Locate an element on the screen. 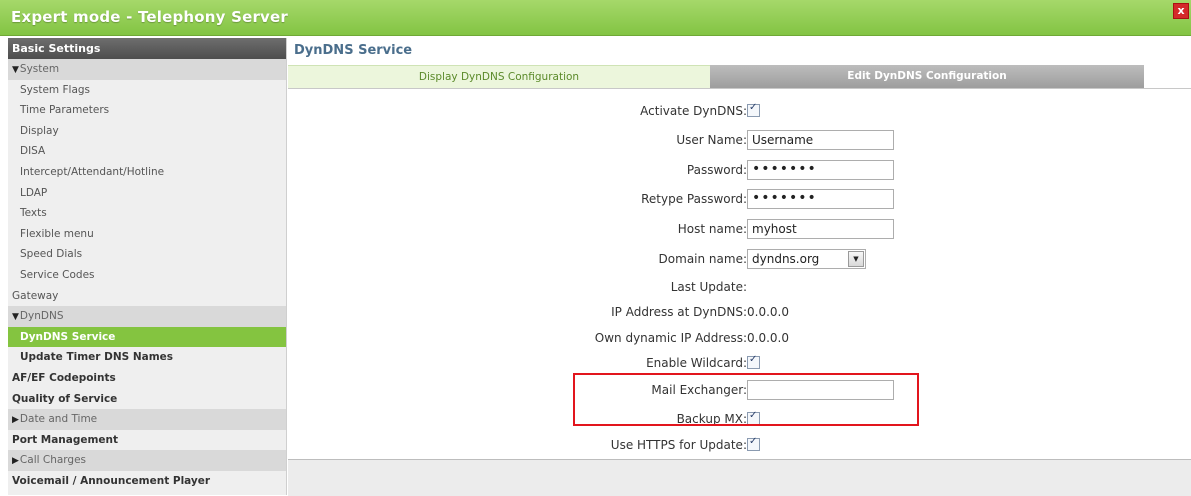 This screenshot has height=496, width=1191. password-field: ••••••• is located at coordinates (820, 170).